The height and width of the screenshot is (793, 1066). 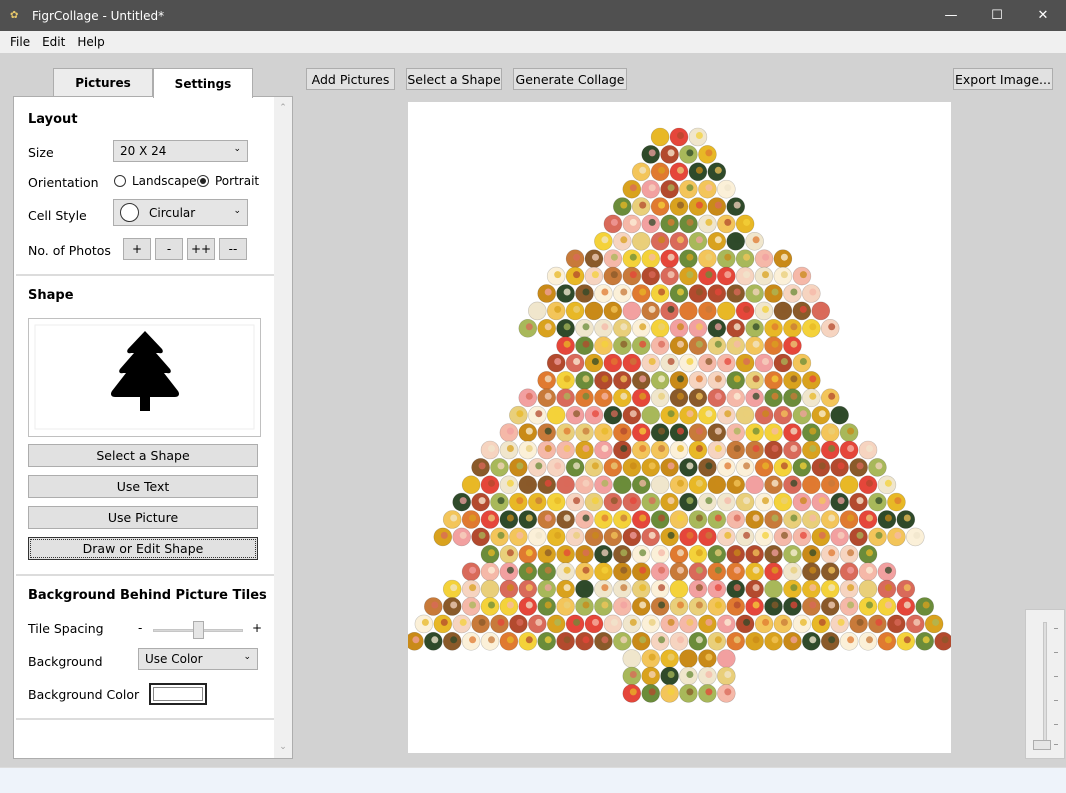 I want to click on add-many-photos-button: ++, so click(x=201, y=249).